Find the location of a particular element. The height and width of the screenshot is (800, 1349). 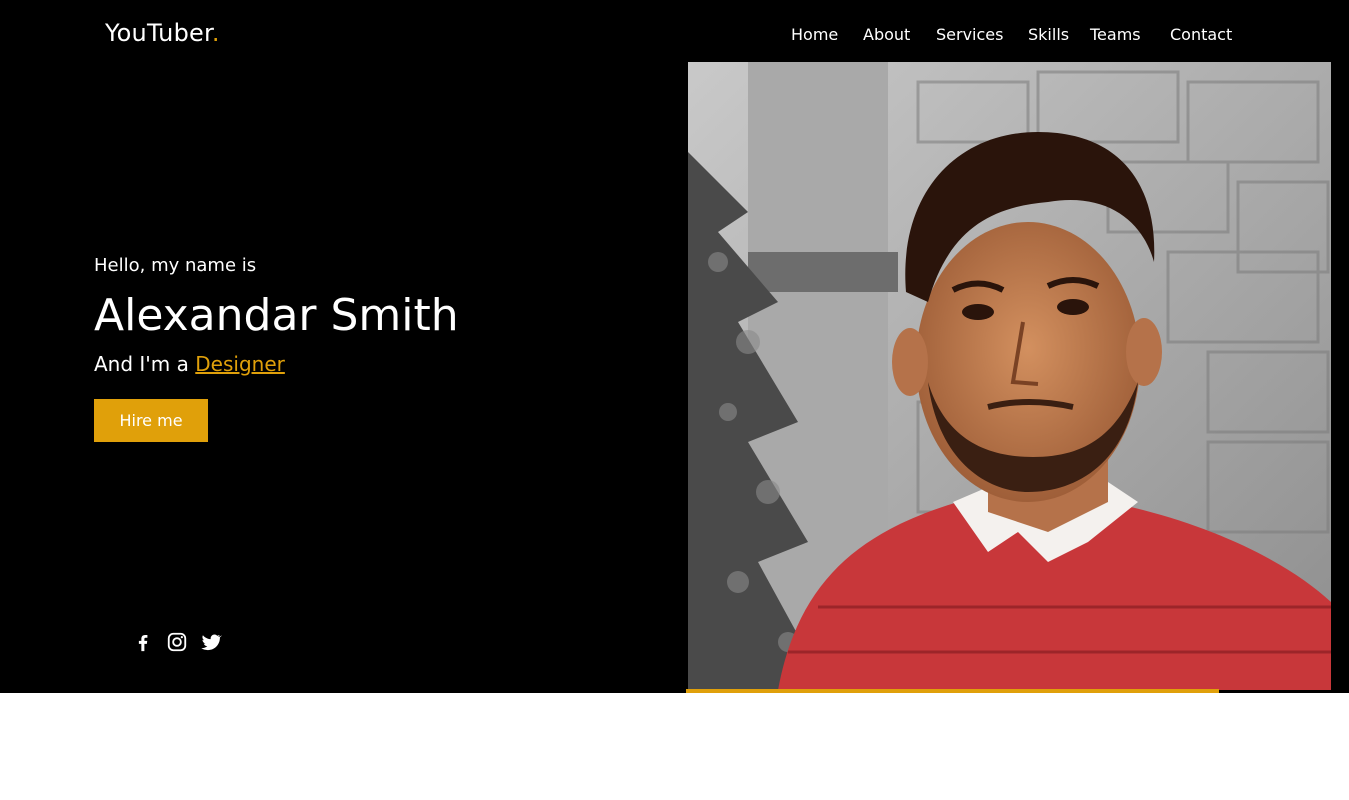

greeting-text: Hello, my name is is located at coordinates (175, 265).